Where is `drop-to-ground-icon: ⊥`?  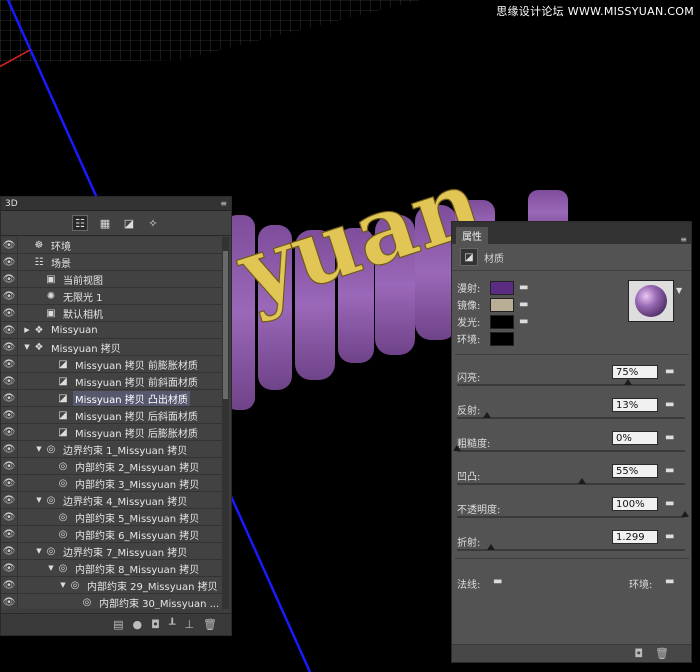 drop-to-ground-icon: ⊥ is located at coordinates (189, 624).